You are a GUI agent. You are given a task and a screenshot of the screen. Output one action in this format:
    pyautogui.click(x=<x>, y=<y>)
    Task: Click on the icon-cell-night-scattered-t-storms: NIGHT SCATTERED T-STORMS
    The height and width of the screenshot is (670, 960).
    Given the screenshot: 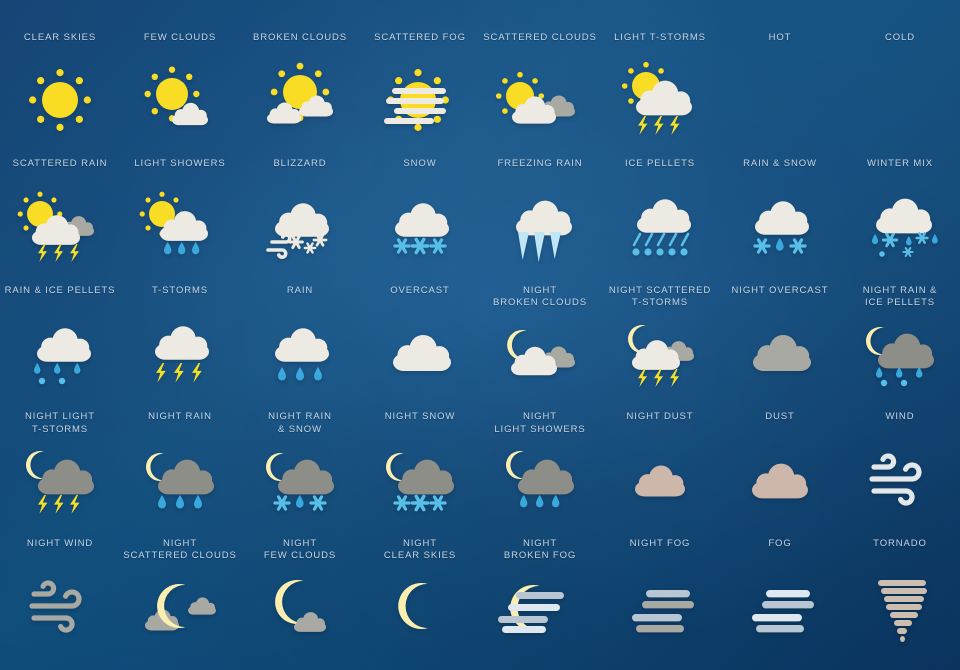 What is the action you would take?
    pyautogui.click(x=660, y=346)
    